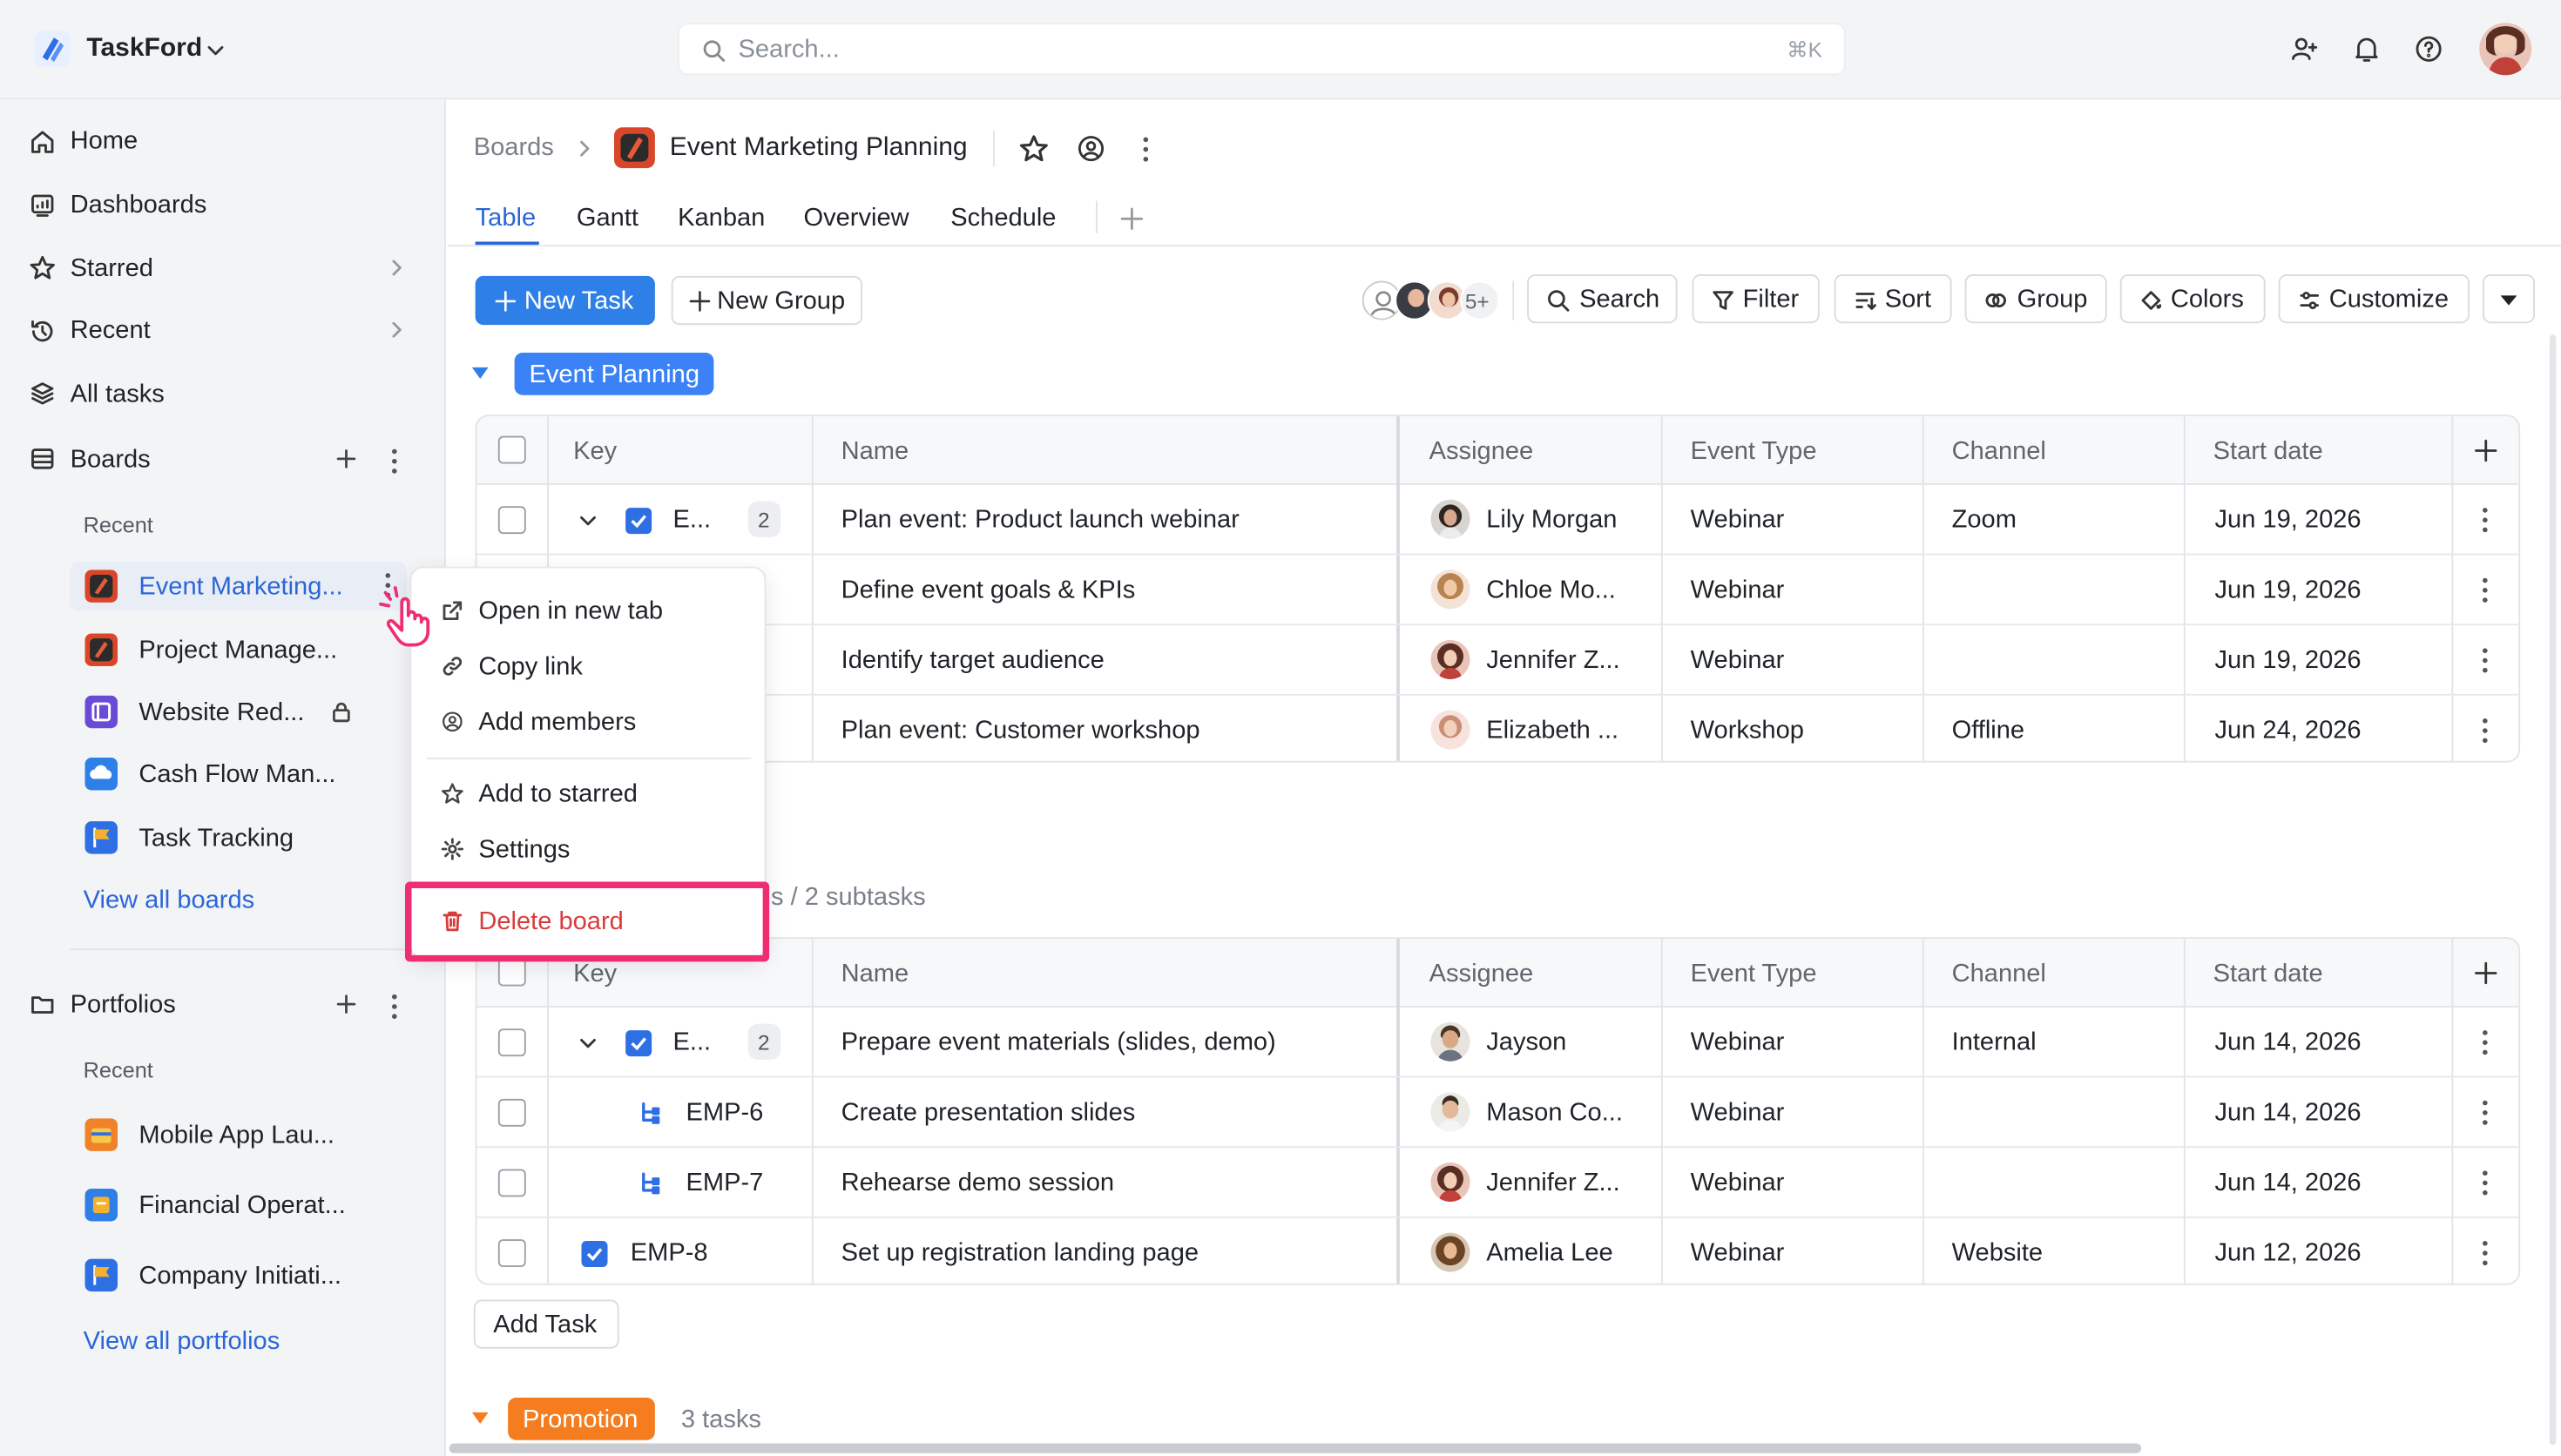 The width and height of the screenshot is (2561, 1456). What do you see at coordinates (221, 142) in the screenshot?
I see `sidebar-item-home: Home` at bounding box center [221, 142].